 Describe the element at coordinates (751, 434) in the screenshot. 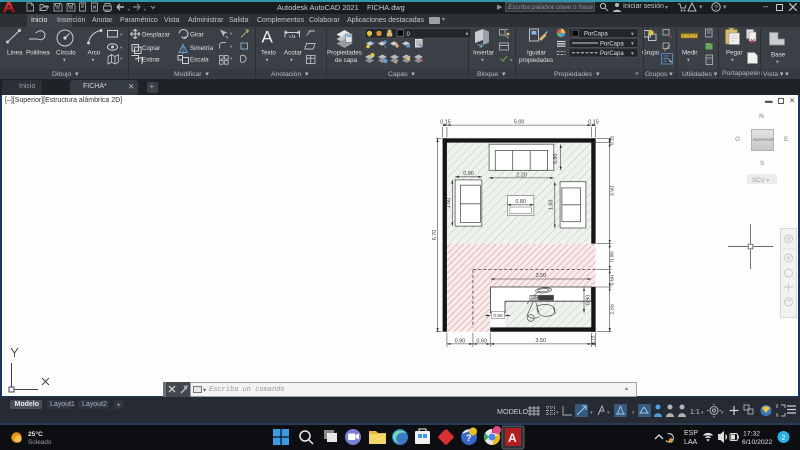

I see `svg-text: 17:32` at that location.